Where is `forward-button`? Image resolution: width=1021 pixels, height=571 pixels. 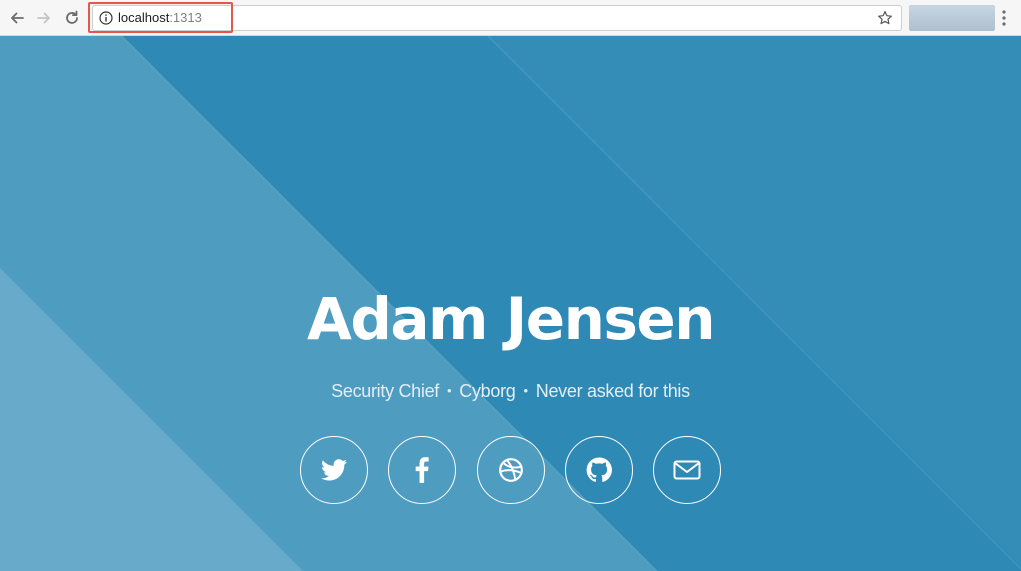 forward-button is located at coordinates (44, 18).